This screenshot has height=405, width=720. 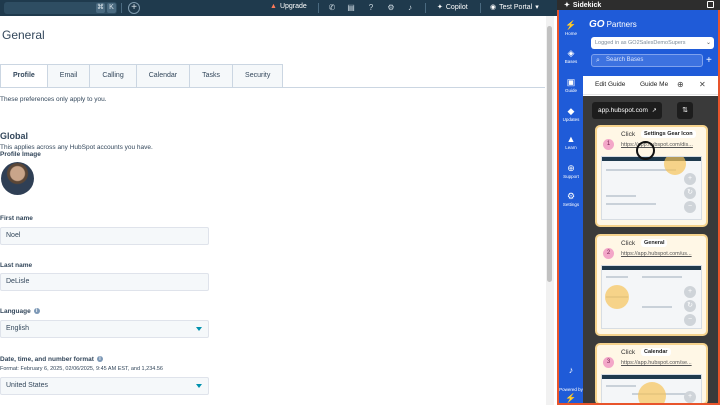 I want to click on sidekick-title: ✦ Sidekick, so click(x=583, y=5).